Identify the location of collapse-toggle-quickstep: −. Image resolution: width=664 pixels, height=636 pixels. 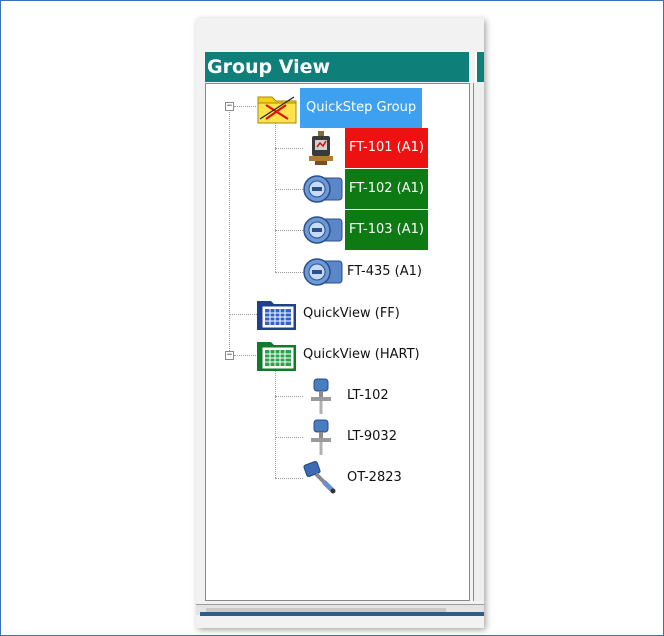
(229, 106).